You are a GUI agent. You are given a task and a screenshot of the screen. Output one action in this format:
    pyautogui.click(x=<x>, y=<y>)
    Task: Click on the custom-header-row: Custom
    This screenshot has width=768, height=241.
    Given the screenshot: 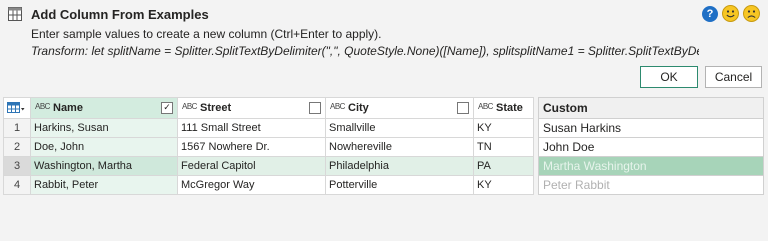 What is the action you would take?
    pyautogui.click(x=651, y=108)
    